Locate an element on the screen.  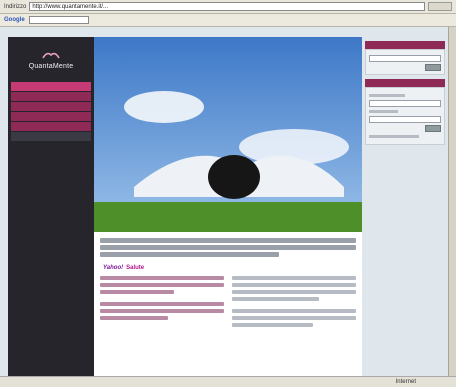
brand-name: QuantaMente is located at coordinates (51, 66).